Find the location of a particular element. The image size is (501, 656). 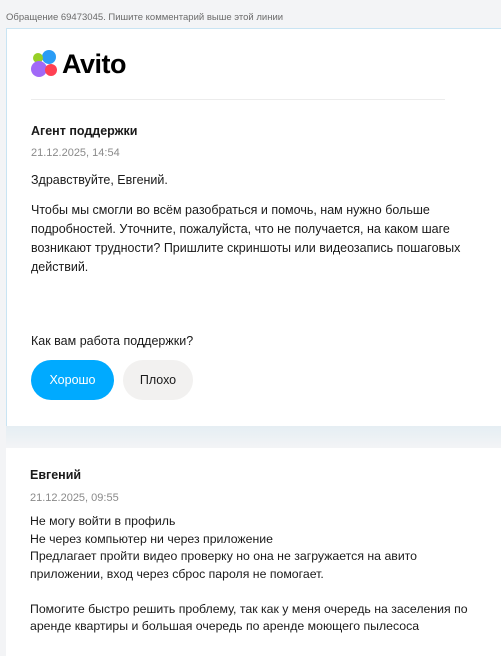

rate-bad-button: Плохо is located at coordinates (158, 380).